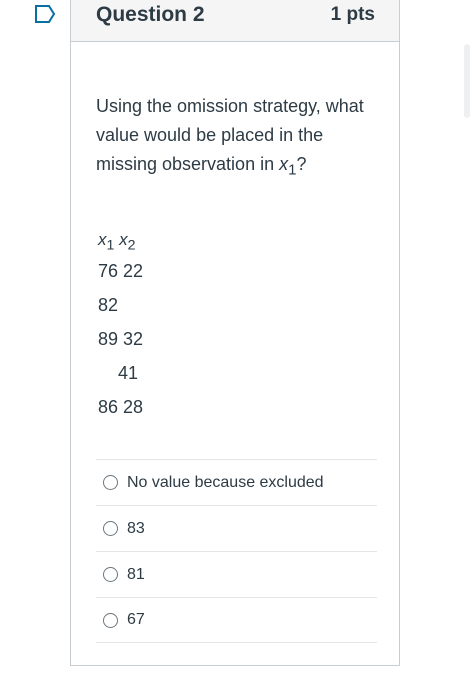 This screenshot has height=700, width=472. Describe the element at coordinates (150, 14) in the screenshot. I see `question-title: Question 2` at that location.